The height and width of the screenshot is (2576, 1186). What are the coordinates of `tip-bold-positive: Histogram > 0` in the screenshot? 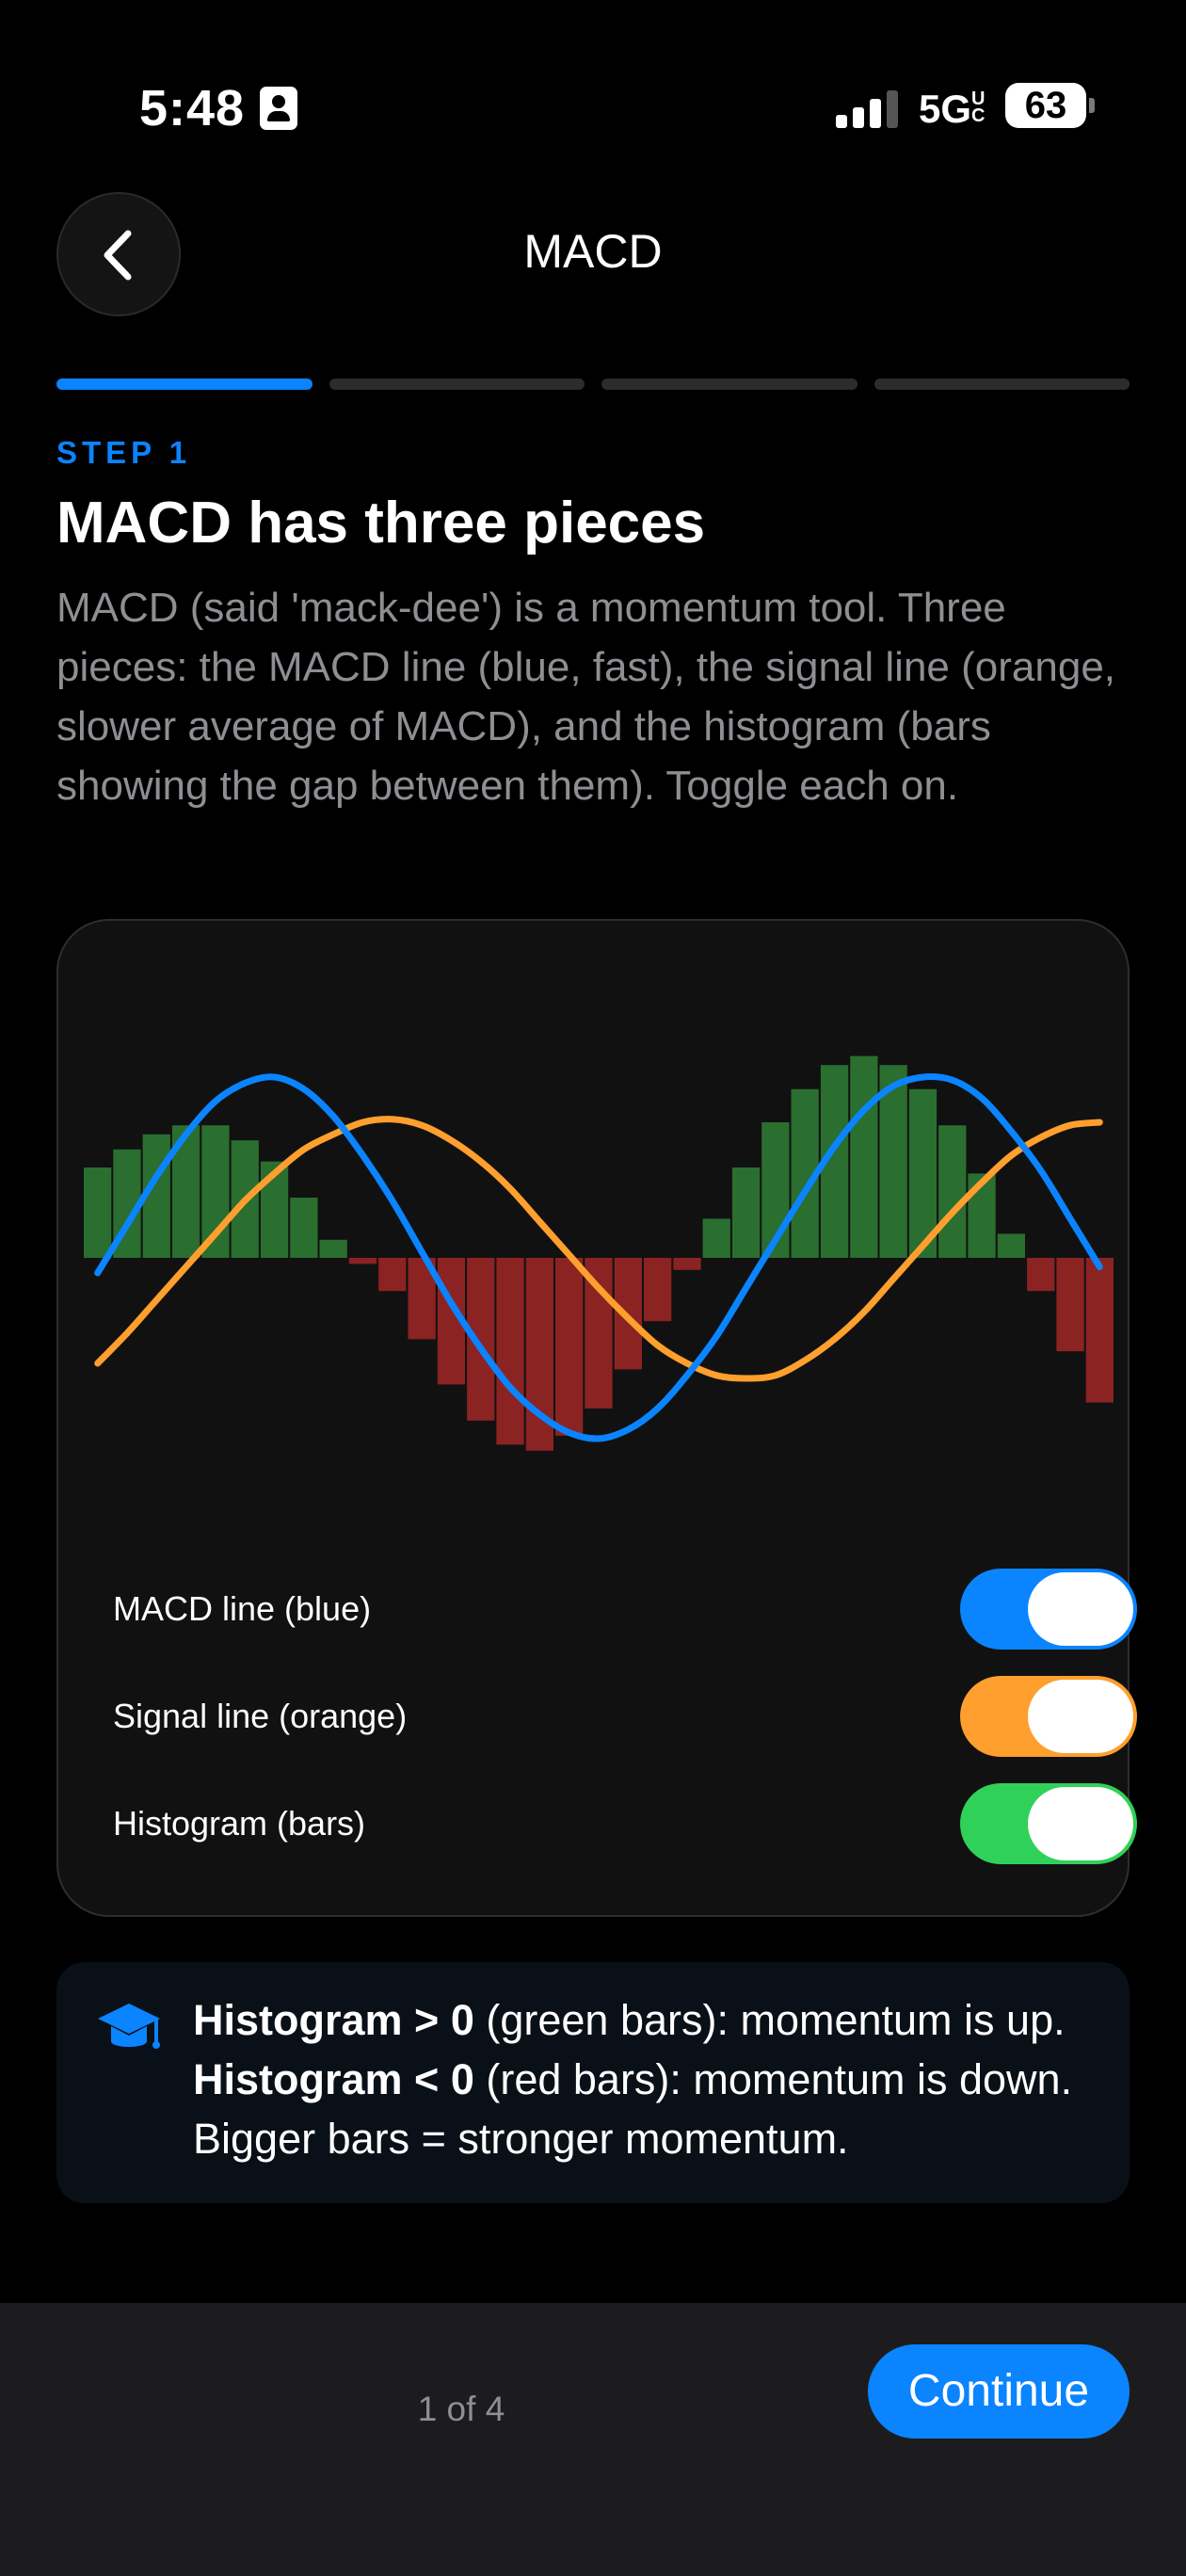 It's located at (333, 2020).